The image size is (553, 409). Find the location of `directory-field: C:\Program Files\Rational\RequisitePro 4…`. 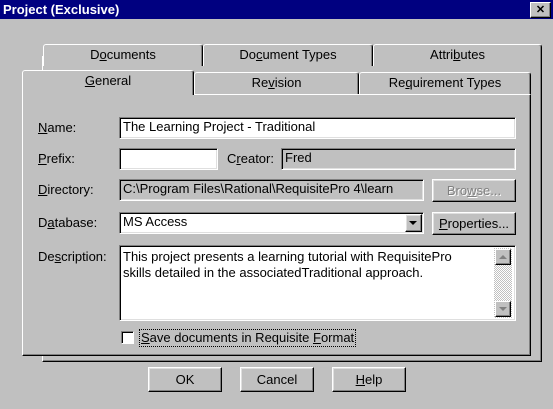

directory-field: C:\Program Files\Rational\RequisitePro 4… is located at coordinates (271, 190).